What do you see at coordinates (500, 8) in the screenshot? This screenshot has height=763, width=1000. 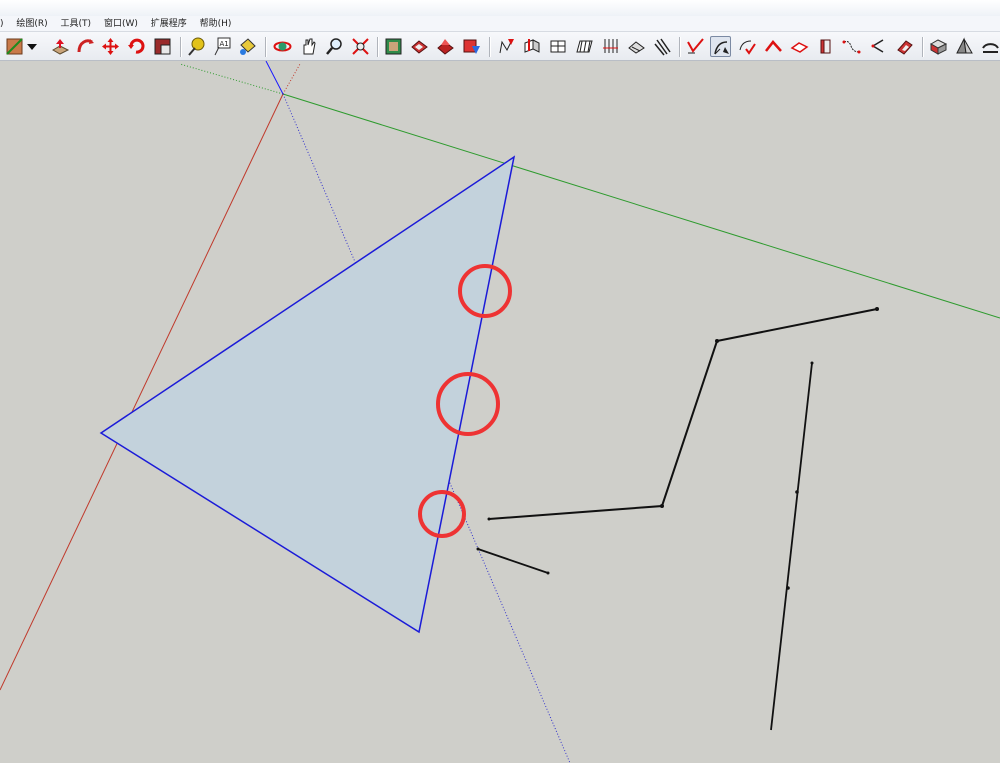 I see `window-title-strip` at bounding box center [500, 8].